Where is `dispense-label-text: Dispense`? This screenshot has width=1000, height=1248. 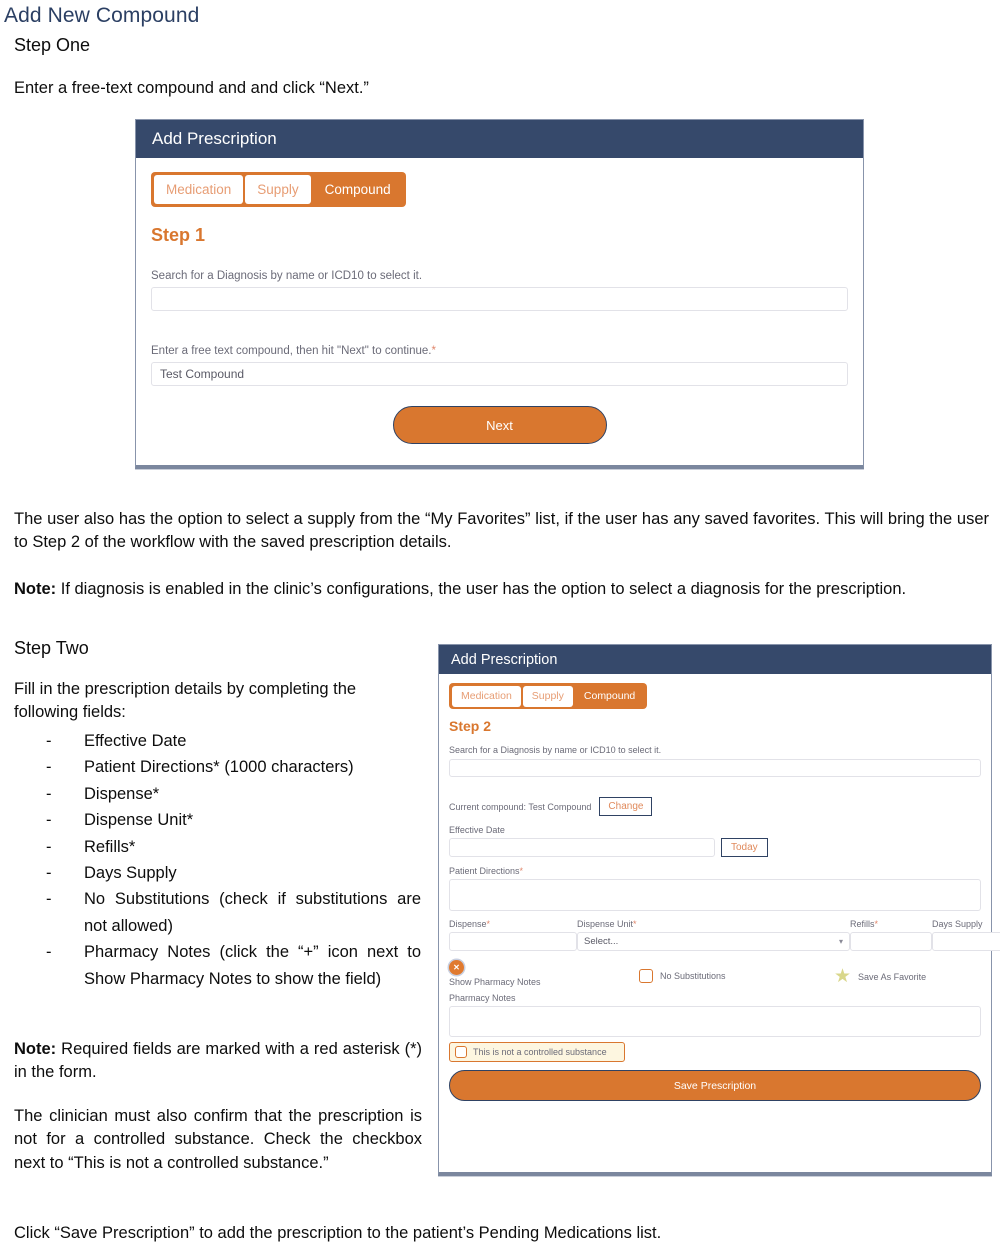
dispense-label-text: Dispense is located at coordinates (468, 924).